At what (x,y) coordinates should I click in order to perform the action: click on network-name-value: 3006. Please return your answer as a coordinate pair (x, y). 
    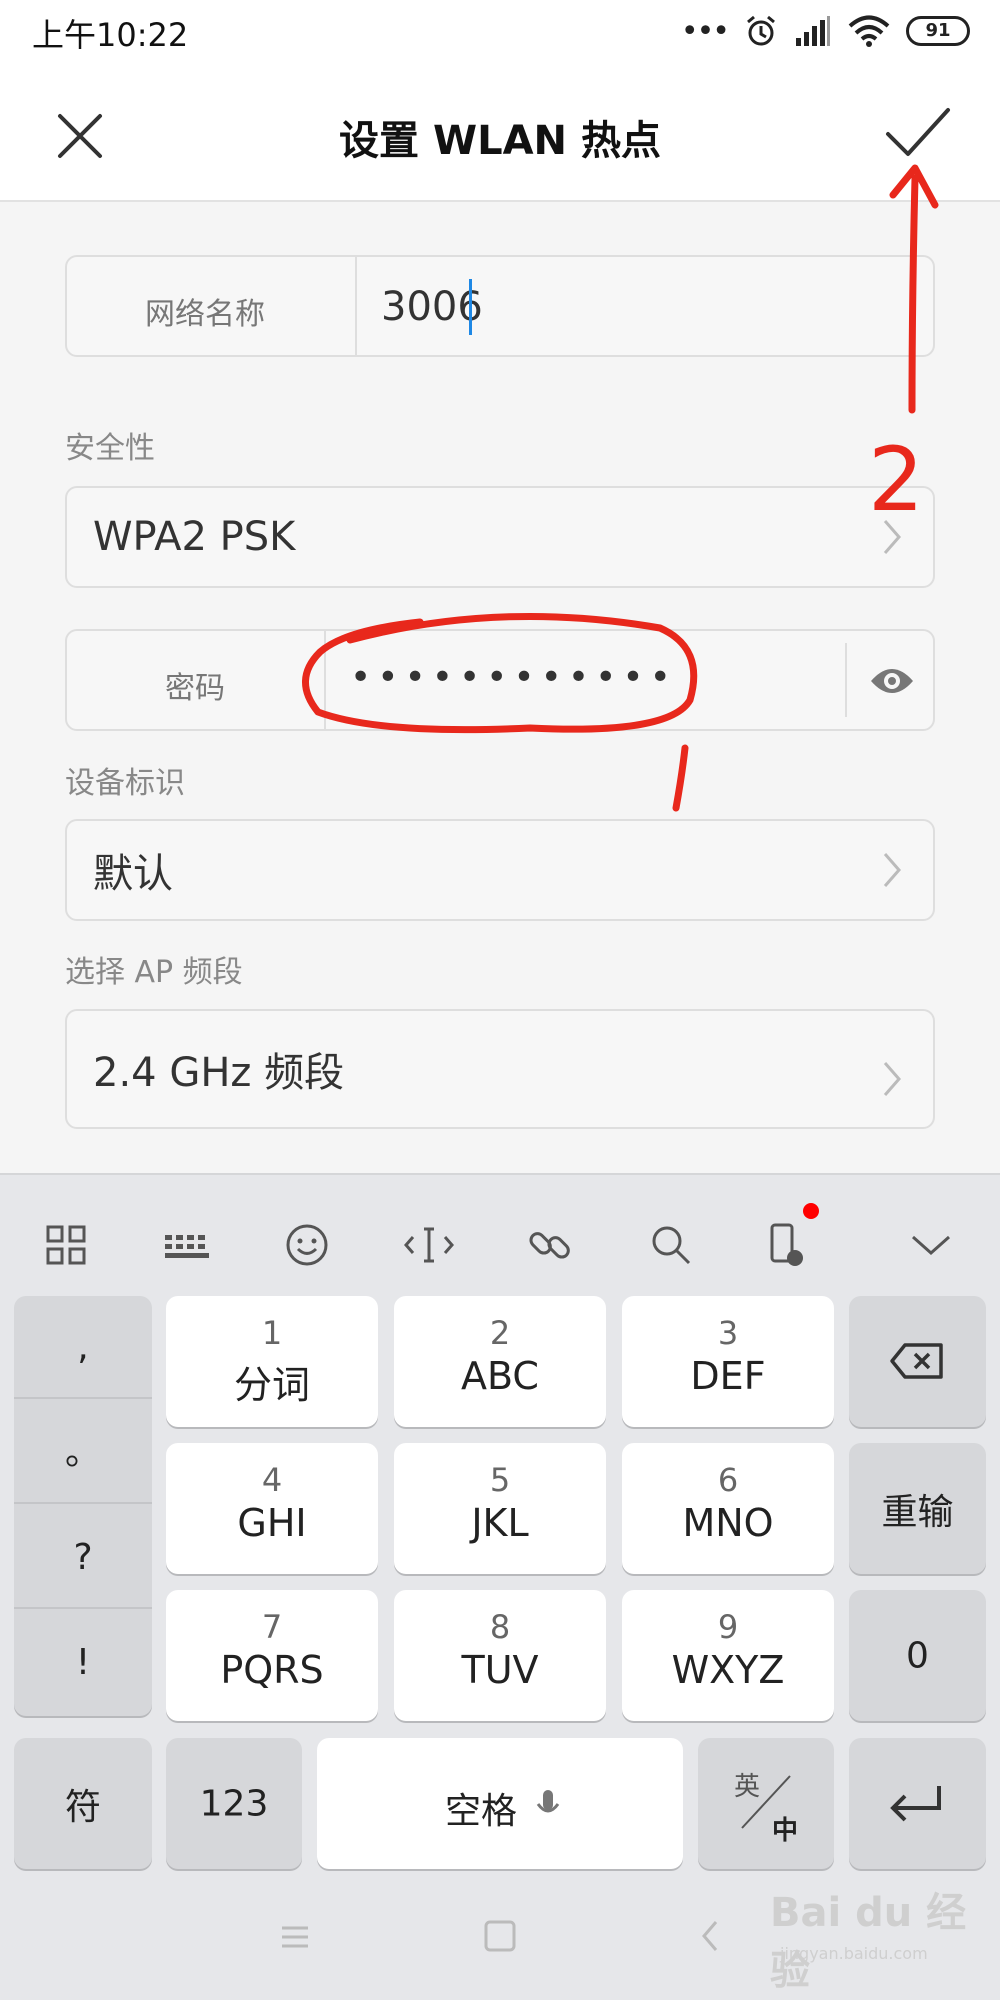
    Looking at the image, I should click on (432, 307).